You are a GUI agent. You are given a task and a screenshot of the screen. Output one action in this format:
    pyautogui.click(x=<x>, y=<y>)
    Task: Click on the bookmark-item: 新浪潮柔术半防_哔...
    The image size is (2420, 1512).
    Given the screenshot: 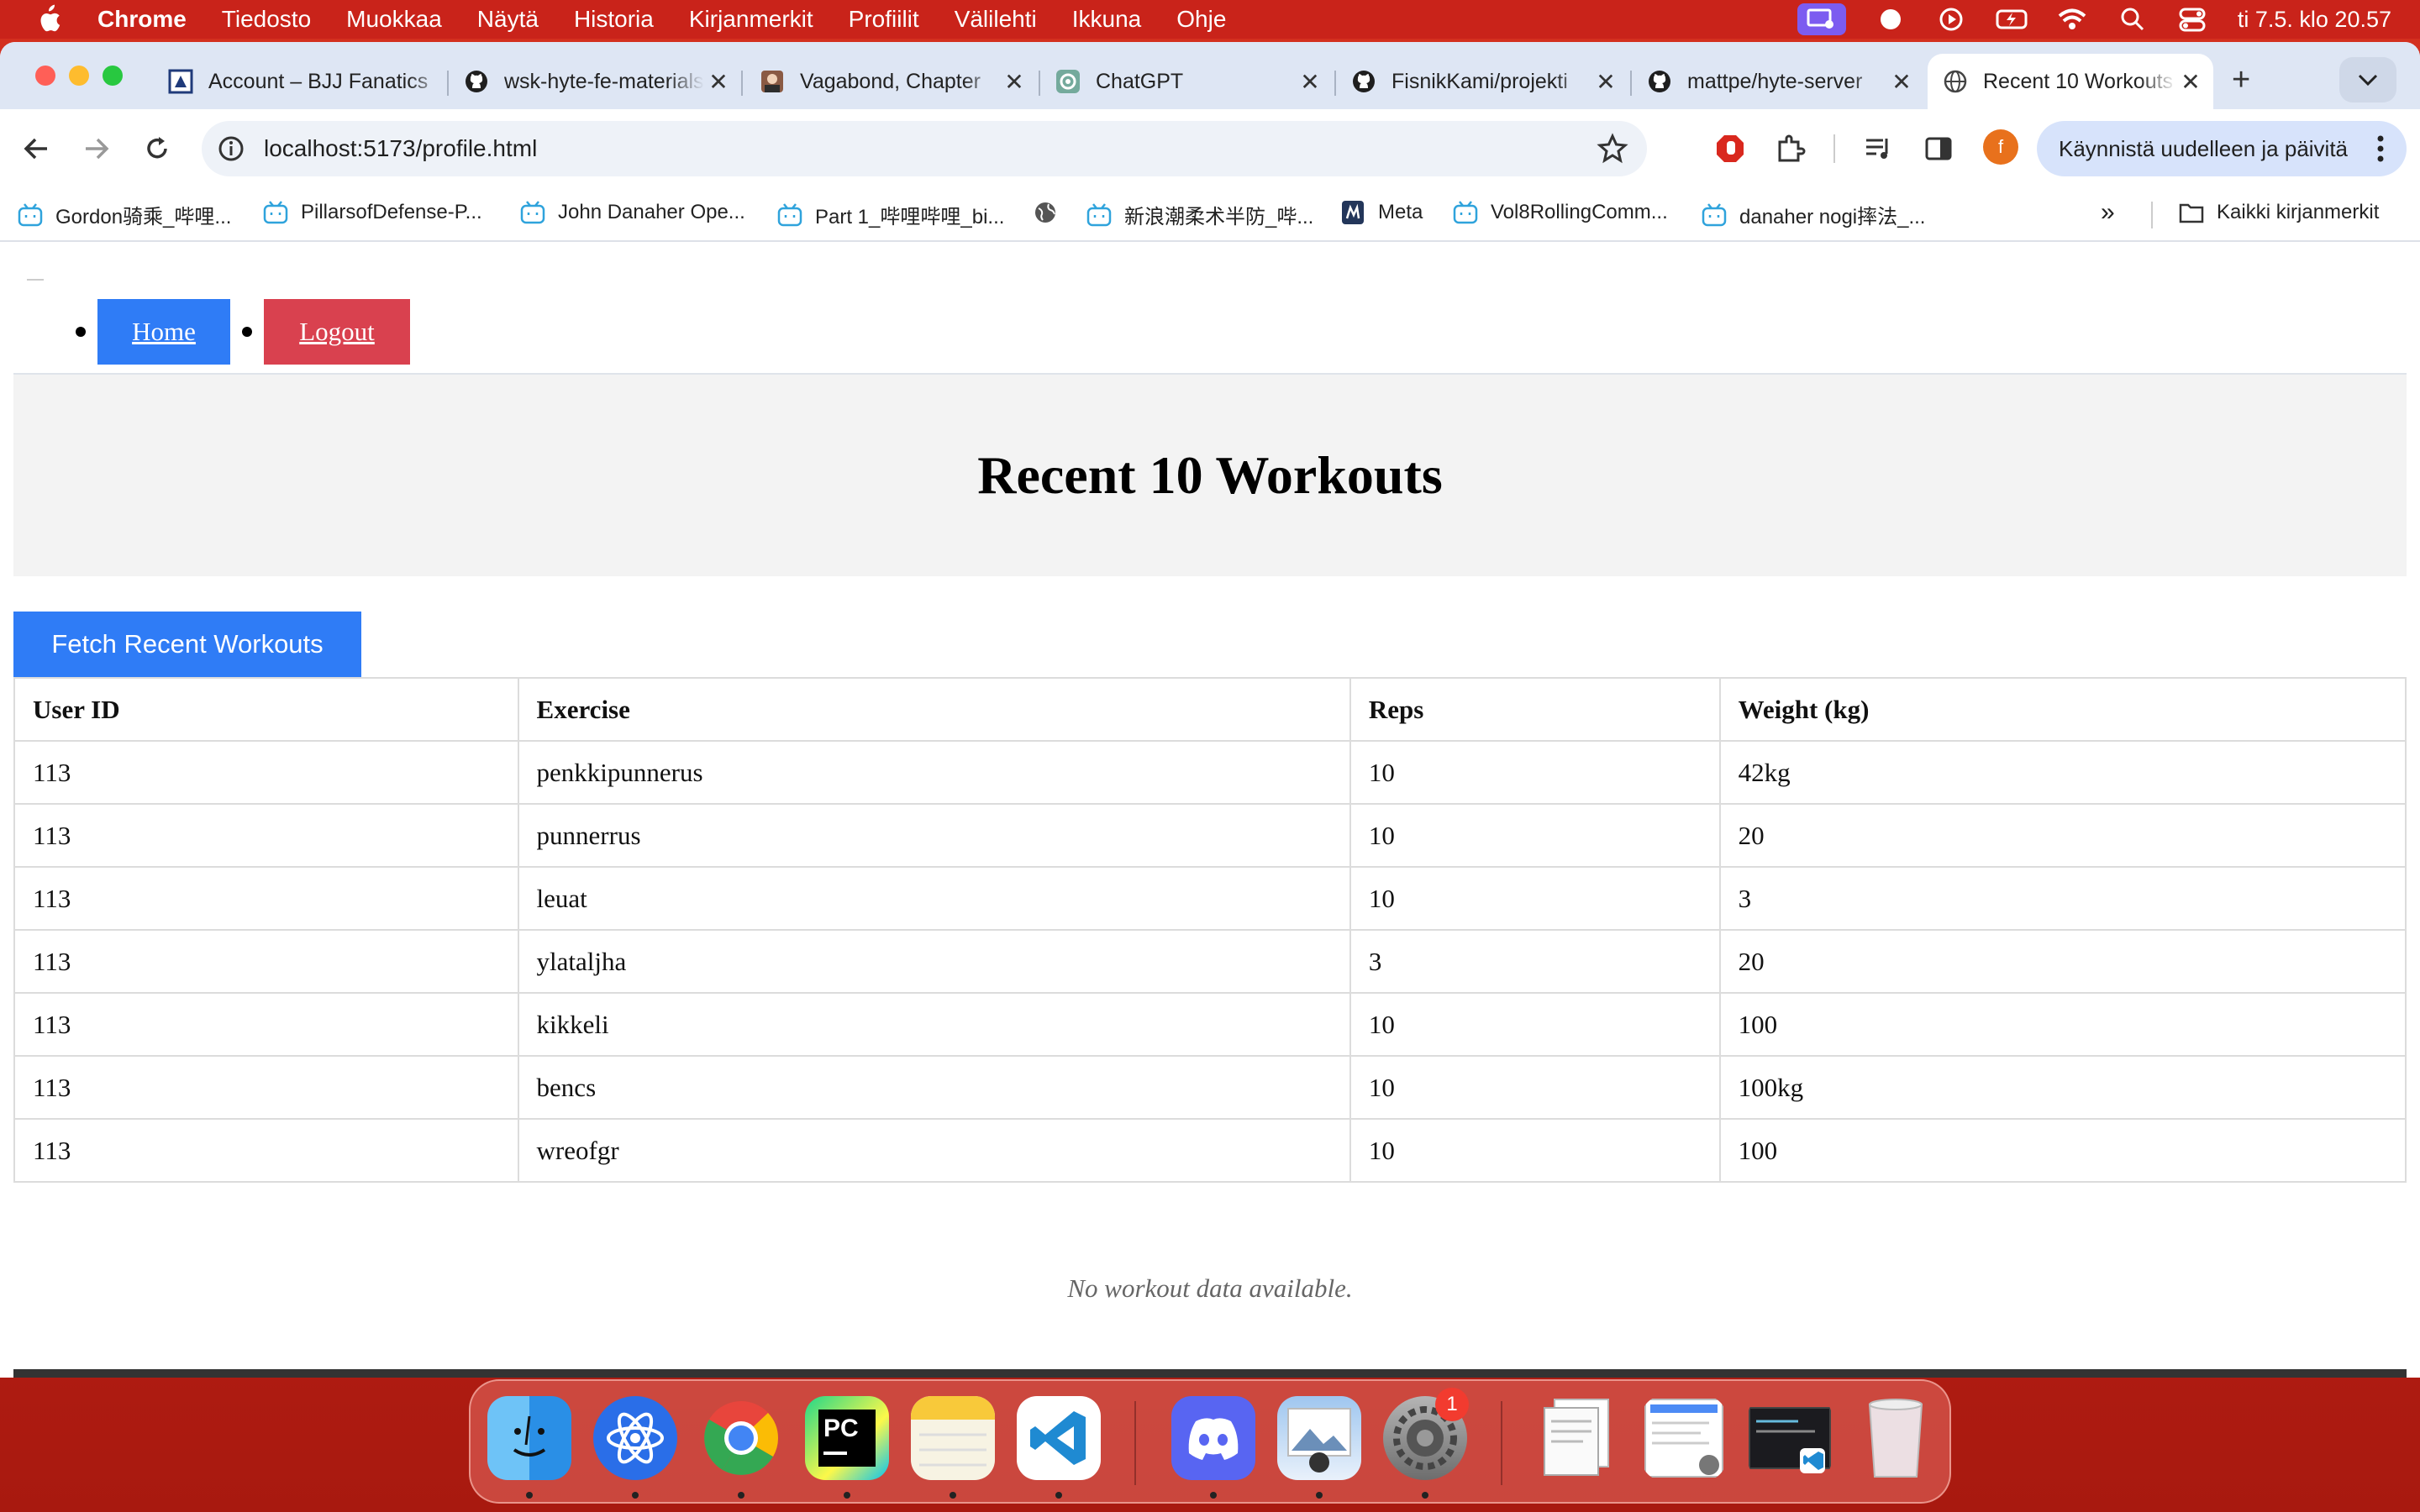 What is the action you would take?
    pyautogui.click(x=1199, y=214)
    